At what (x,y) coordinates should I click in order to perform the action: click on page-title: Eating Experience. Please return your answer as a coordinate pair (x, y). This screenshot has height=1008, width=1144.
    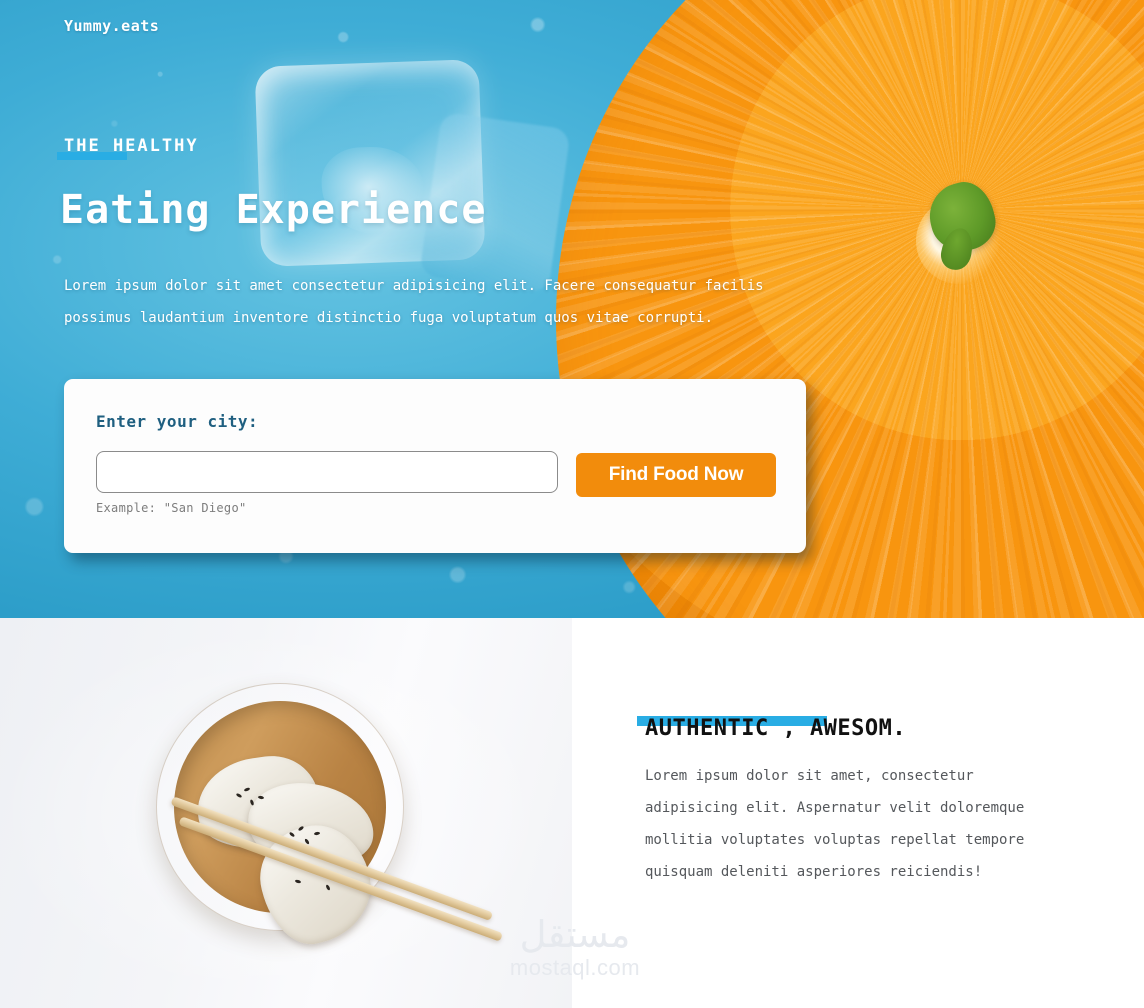
    Looking at the image, I should click on (273, 209).